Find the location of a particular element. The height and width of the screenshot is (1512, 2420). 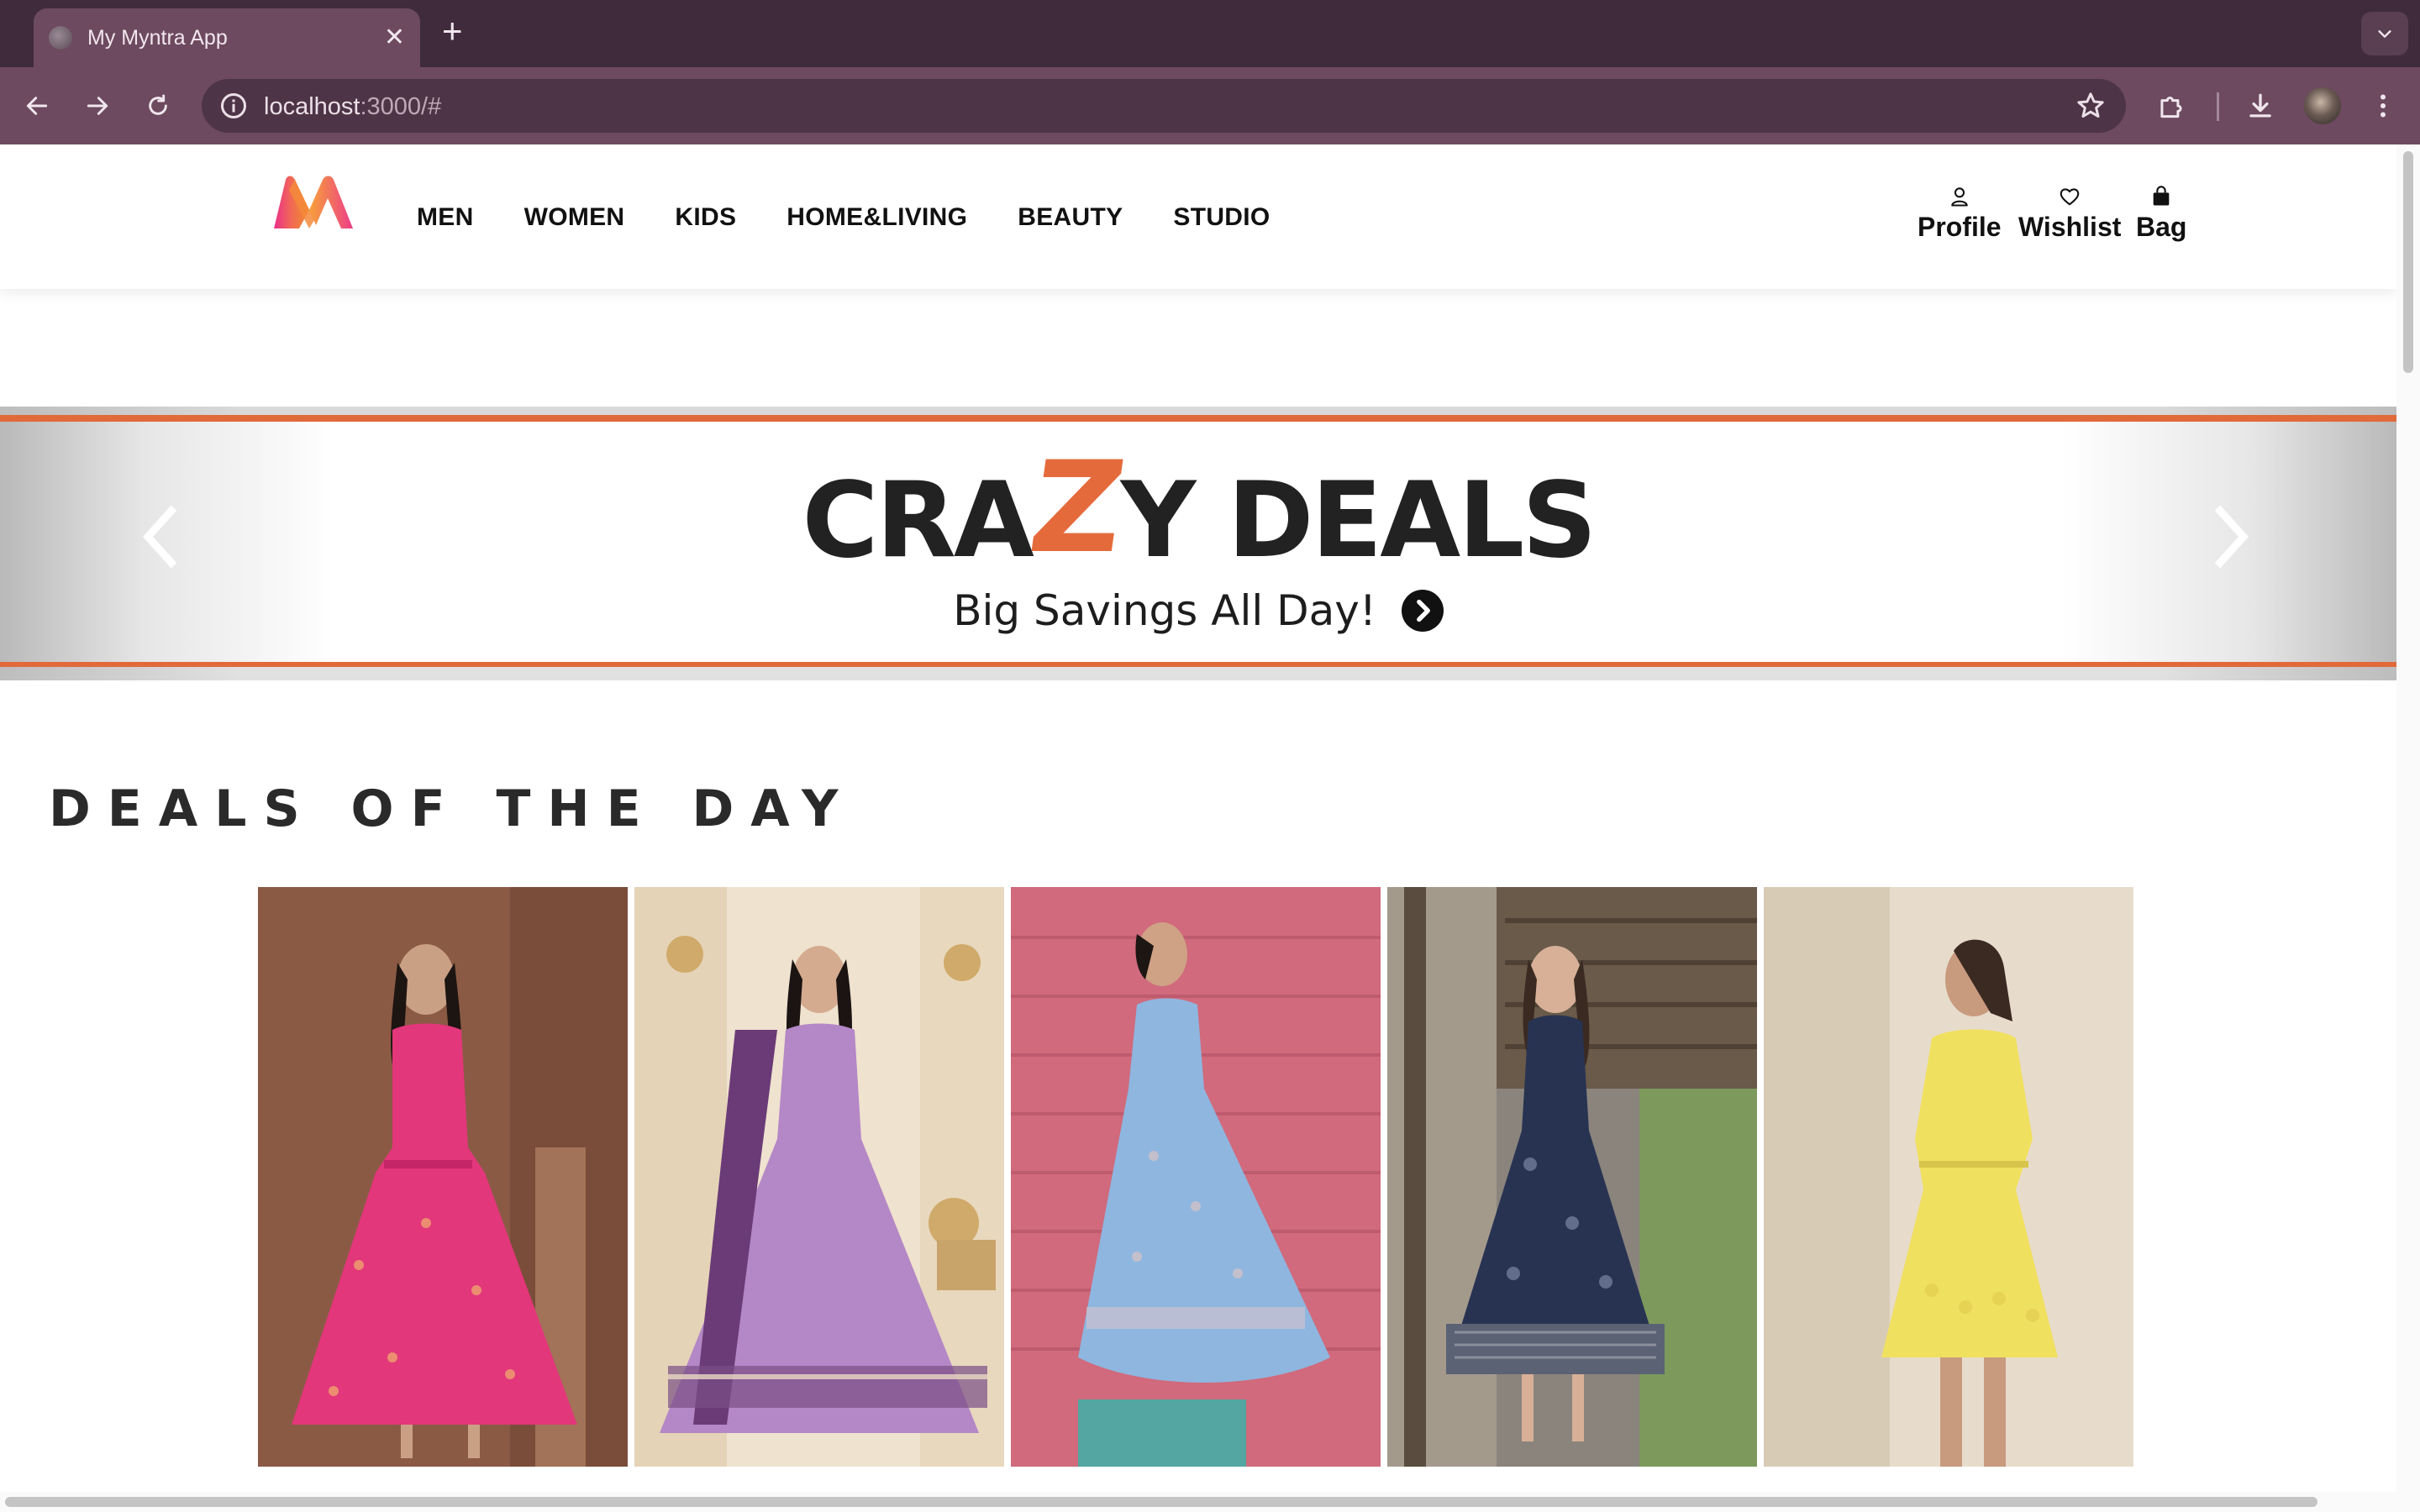

carousel-prev-icon is located at coordinates (161, 537).